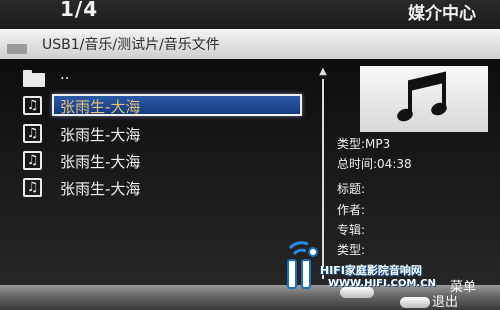 The image size is (500, 310). What do you see at coordinates (351, 230) in the screenshot?
I see `info-album: 专辑:` at bounding box center [351, 230].